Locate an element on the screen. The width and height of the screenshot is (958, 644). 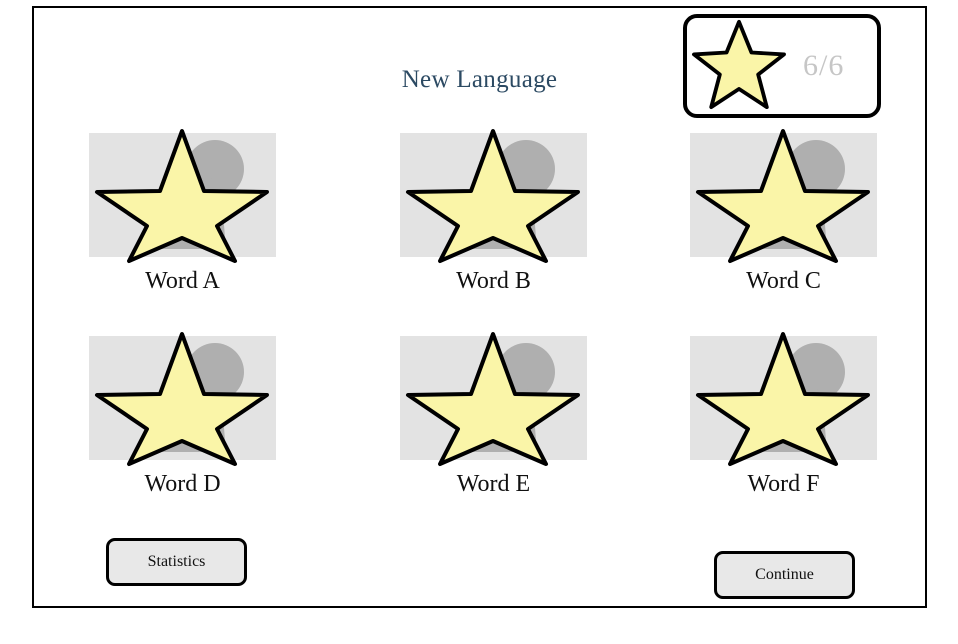
word-card-label: Word E is located at coordinates (493, 484).